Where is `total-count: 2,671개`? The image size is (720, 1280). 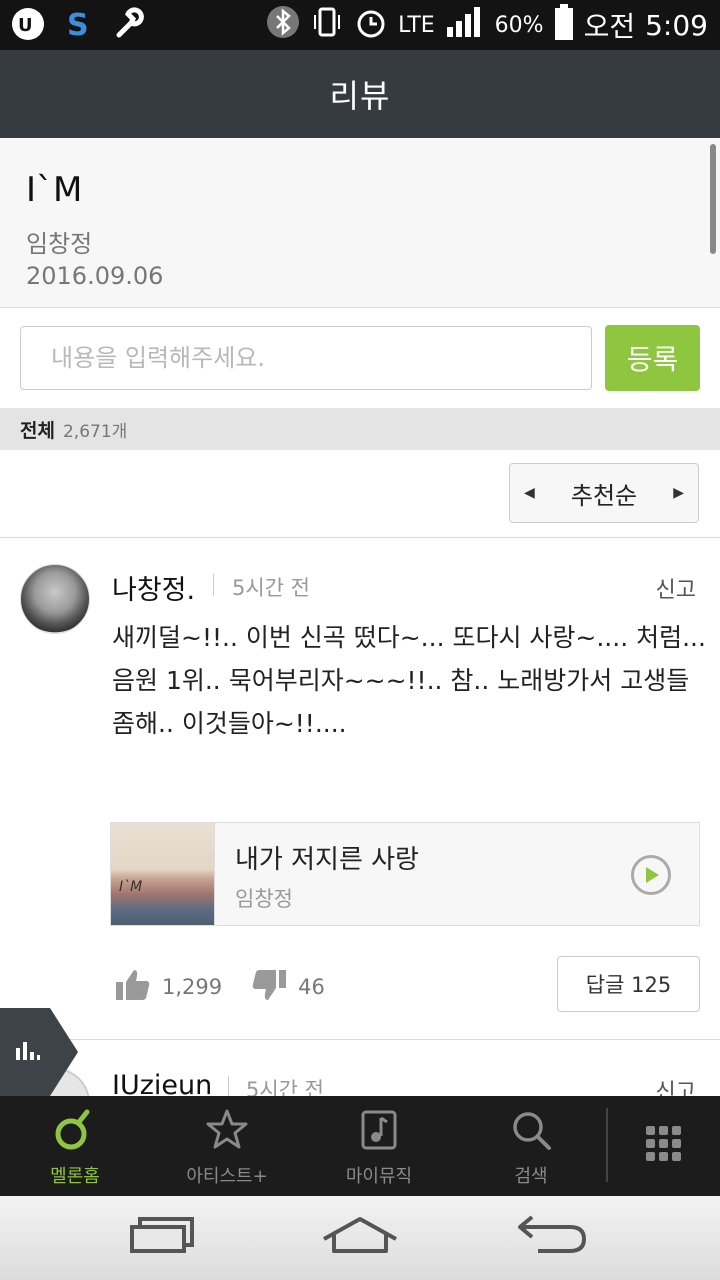
total-count: 2,671개 is located at coordinates (95, 431).